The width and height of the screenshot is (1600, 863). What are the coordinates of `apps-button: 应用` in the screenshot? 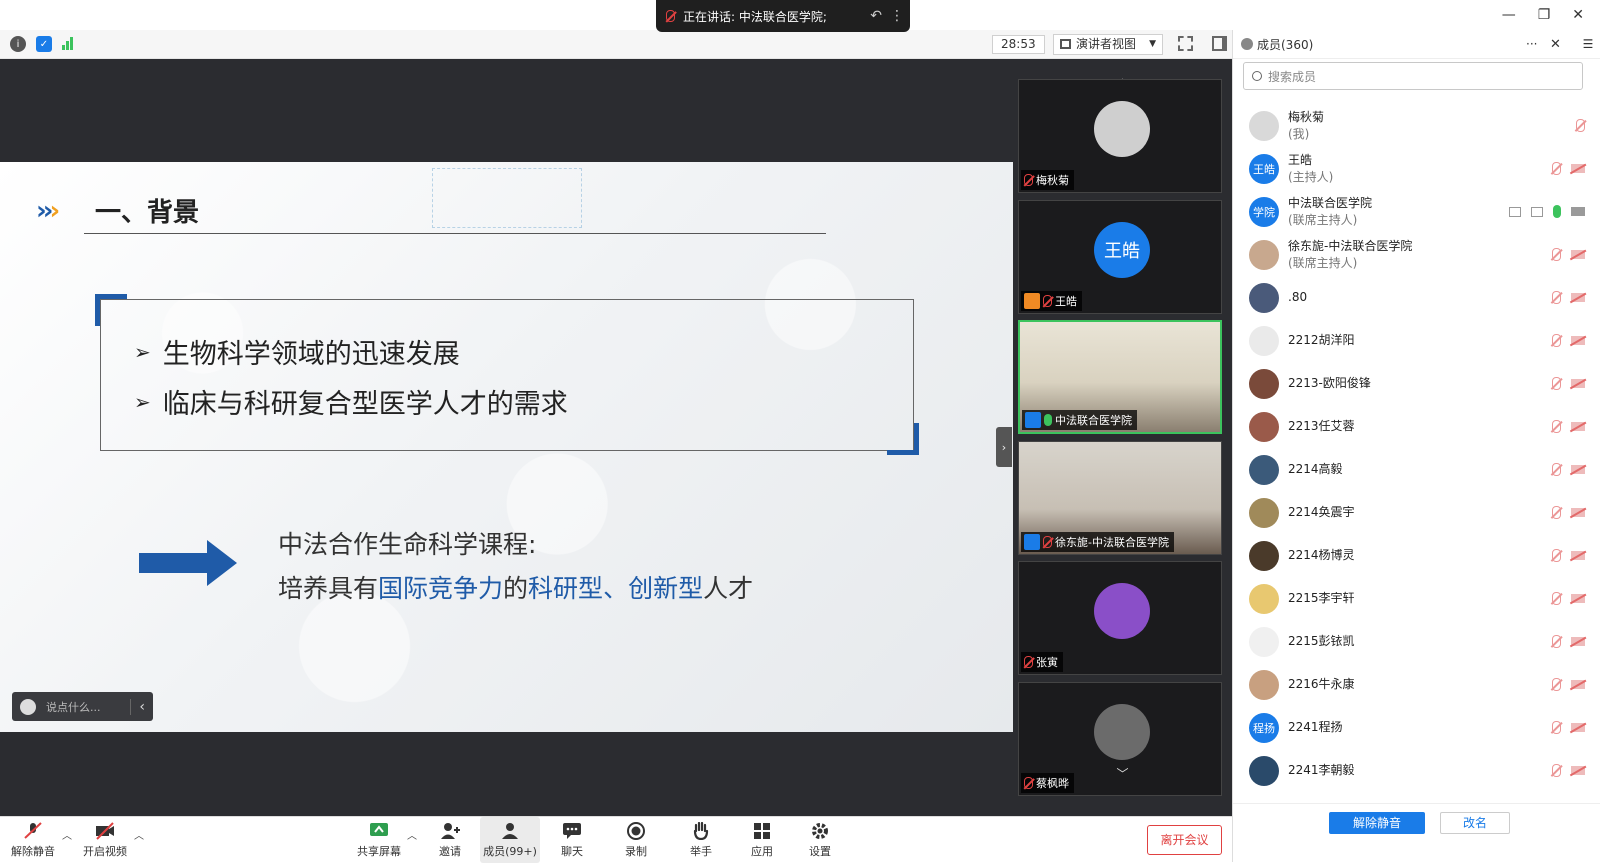 It's located at (762, 840).